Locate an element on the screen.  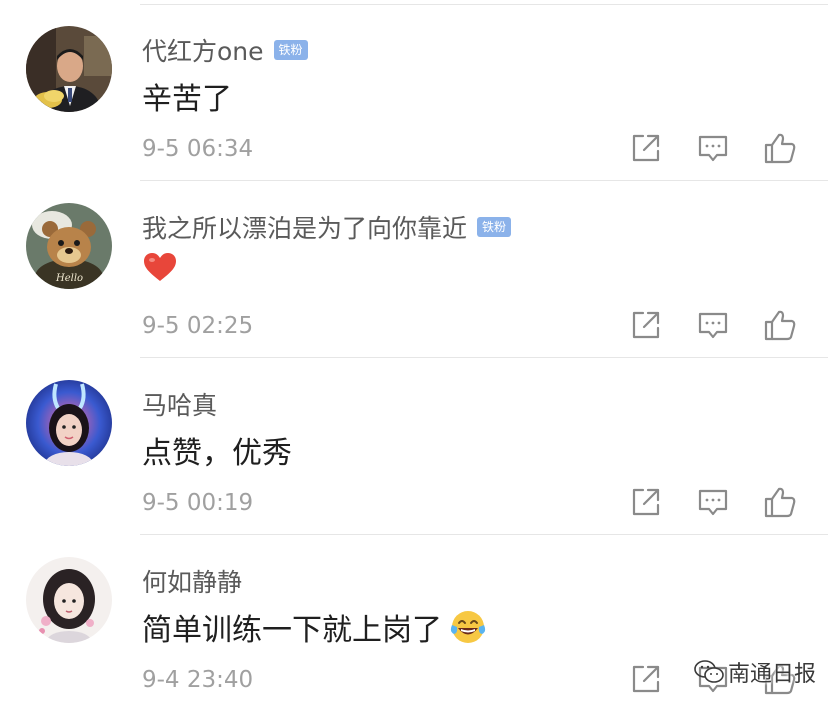
timestamp: 9-5 00:19 is located at coordinates (198, 503).